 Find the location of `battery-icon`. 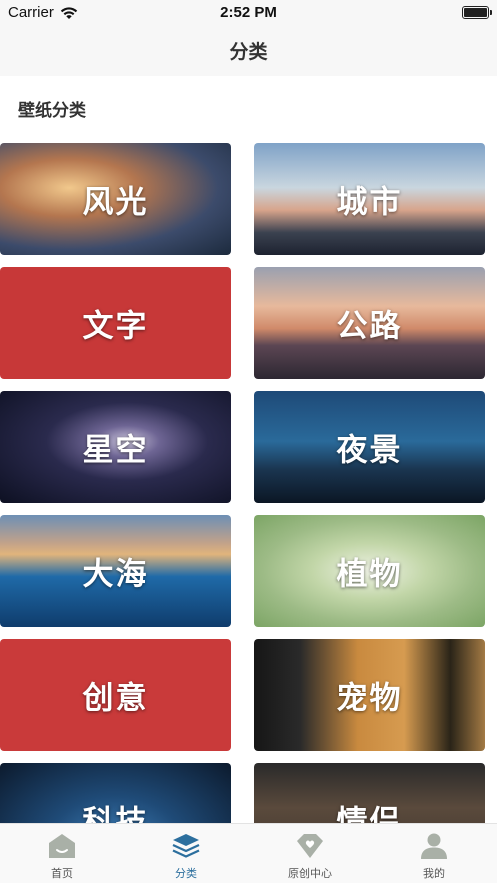

battery-icon is located at coordinates (477, 12).